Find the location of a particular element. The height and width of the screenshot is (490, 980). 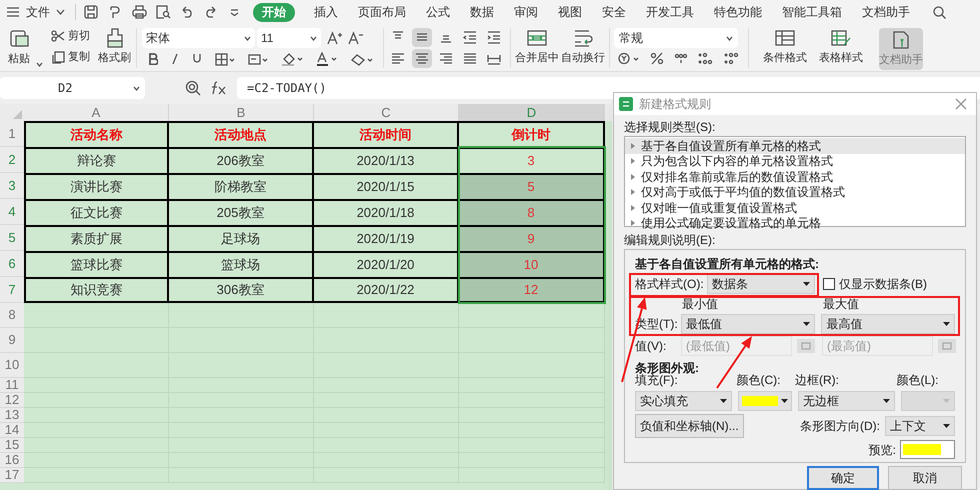

number-format-dropdown: 常规 is located at coordinates (676, 38).